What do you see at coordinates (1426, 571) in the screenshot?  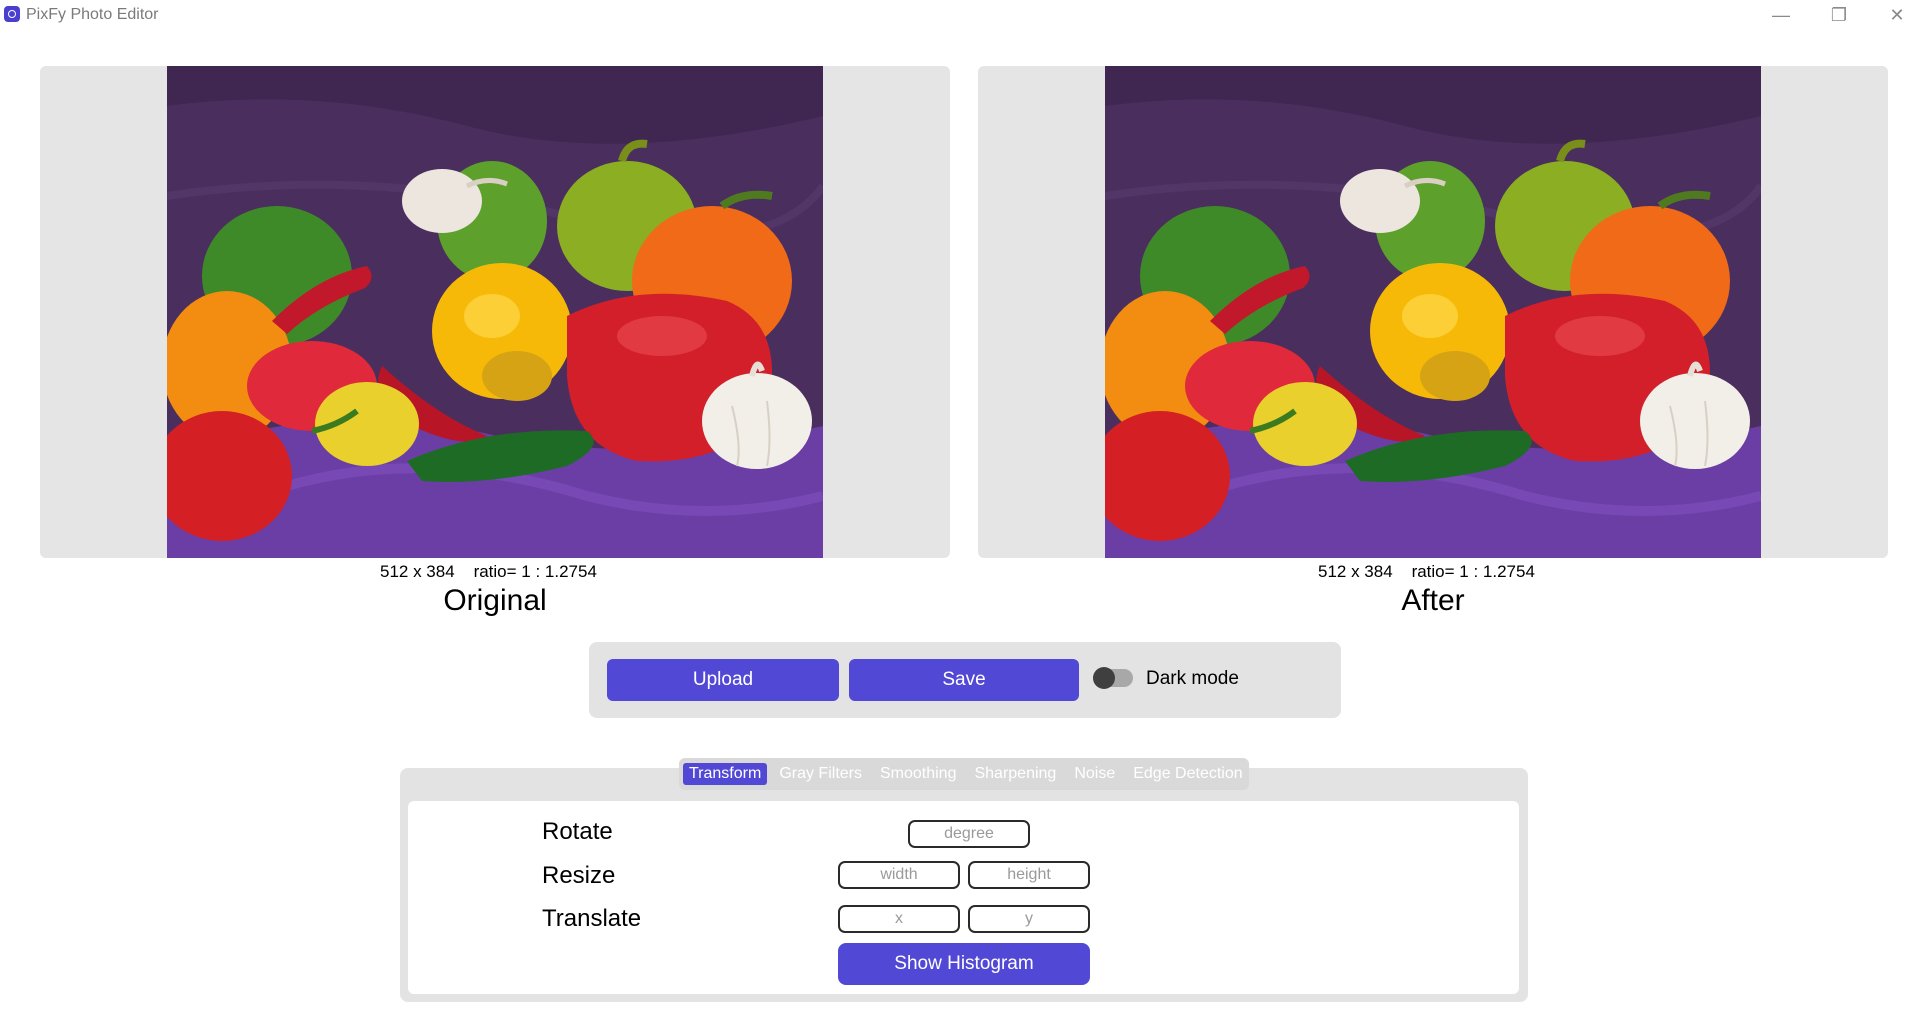 I see `after-dimensions: 512 x 384 ratio= 1 : 1.2754` at bounding box center [1426, 571].